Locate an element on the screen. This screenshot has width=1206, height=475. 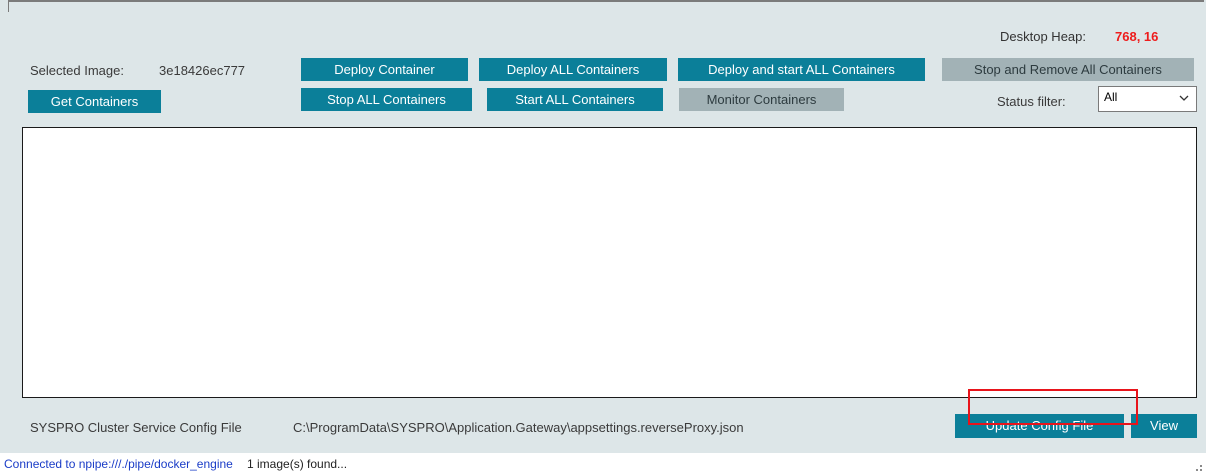
monitor-containers-button: Monitor Containers is located at coordinates (761, 99).